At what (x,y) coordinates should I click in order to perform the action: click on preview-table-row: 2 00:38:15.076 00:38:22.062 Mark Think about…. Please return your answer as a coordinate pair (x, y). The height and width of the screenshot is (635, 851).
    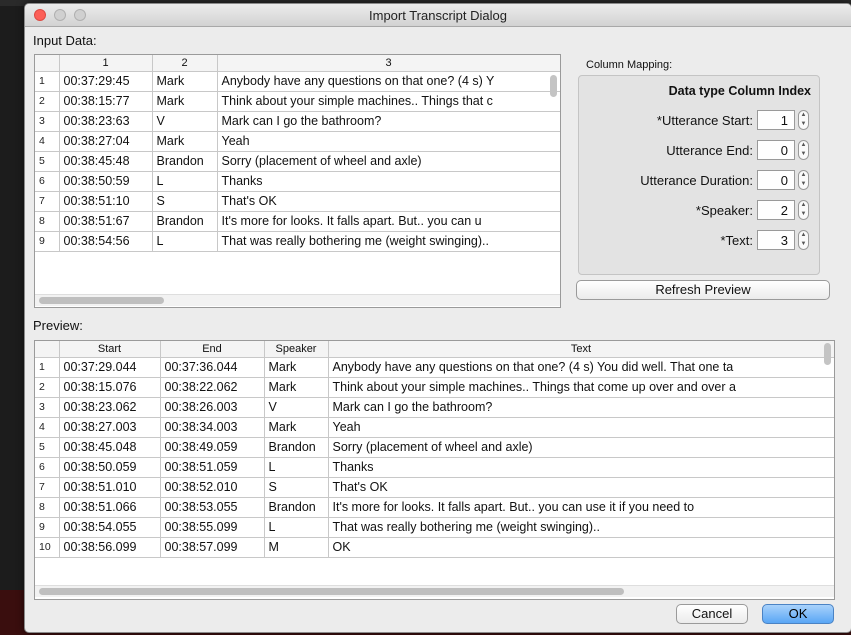
    Looking at the image, I should click on (434, 387).